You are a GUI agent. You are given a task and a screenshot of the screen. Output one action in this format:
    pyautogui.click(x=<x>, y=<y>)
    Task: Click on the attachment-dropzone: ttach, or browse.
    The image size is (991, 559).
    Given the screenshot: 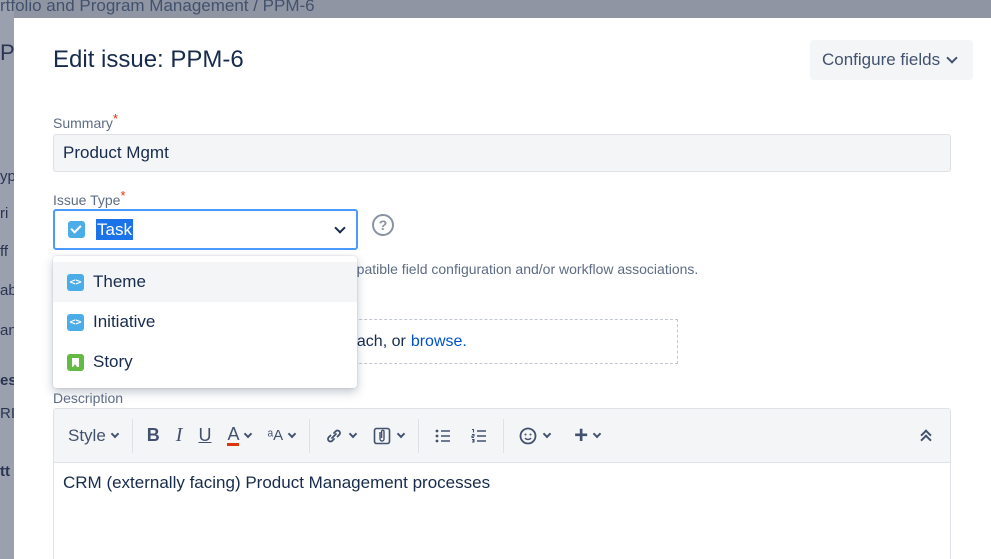 What is the action you would take?
    pyautogui.click(x=496, y=341)
    